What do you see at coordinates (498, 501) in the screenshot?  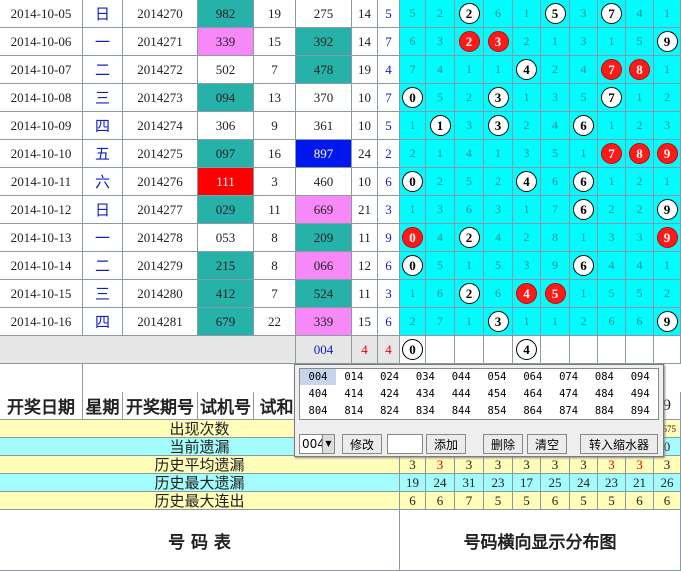 I see `stat-value: 5` at bounding box center [498, 501].